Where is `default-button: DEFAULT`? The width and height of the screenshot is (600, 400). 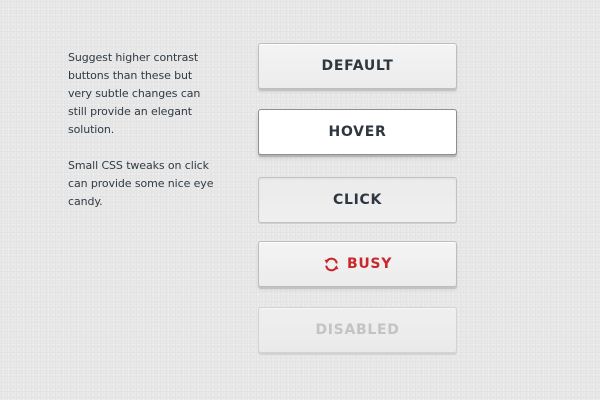
default-button: DEFAULT is located at coordinates (357, 66).